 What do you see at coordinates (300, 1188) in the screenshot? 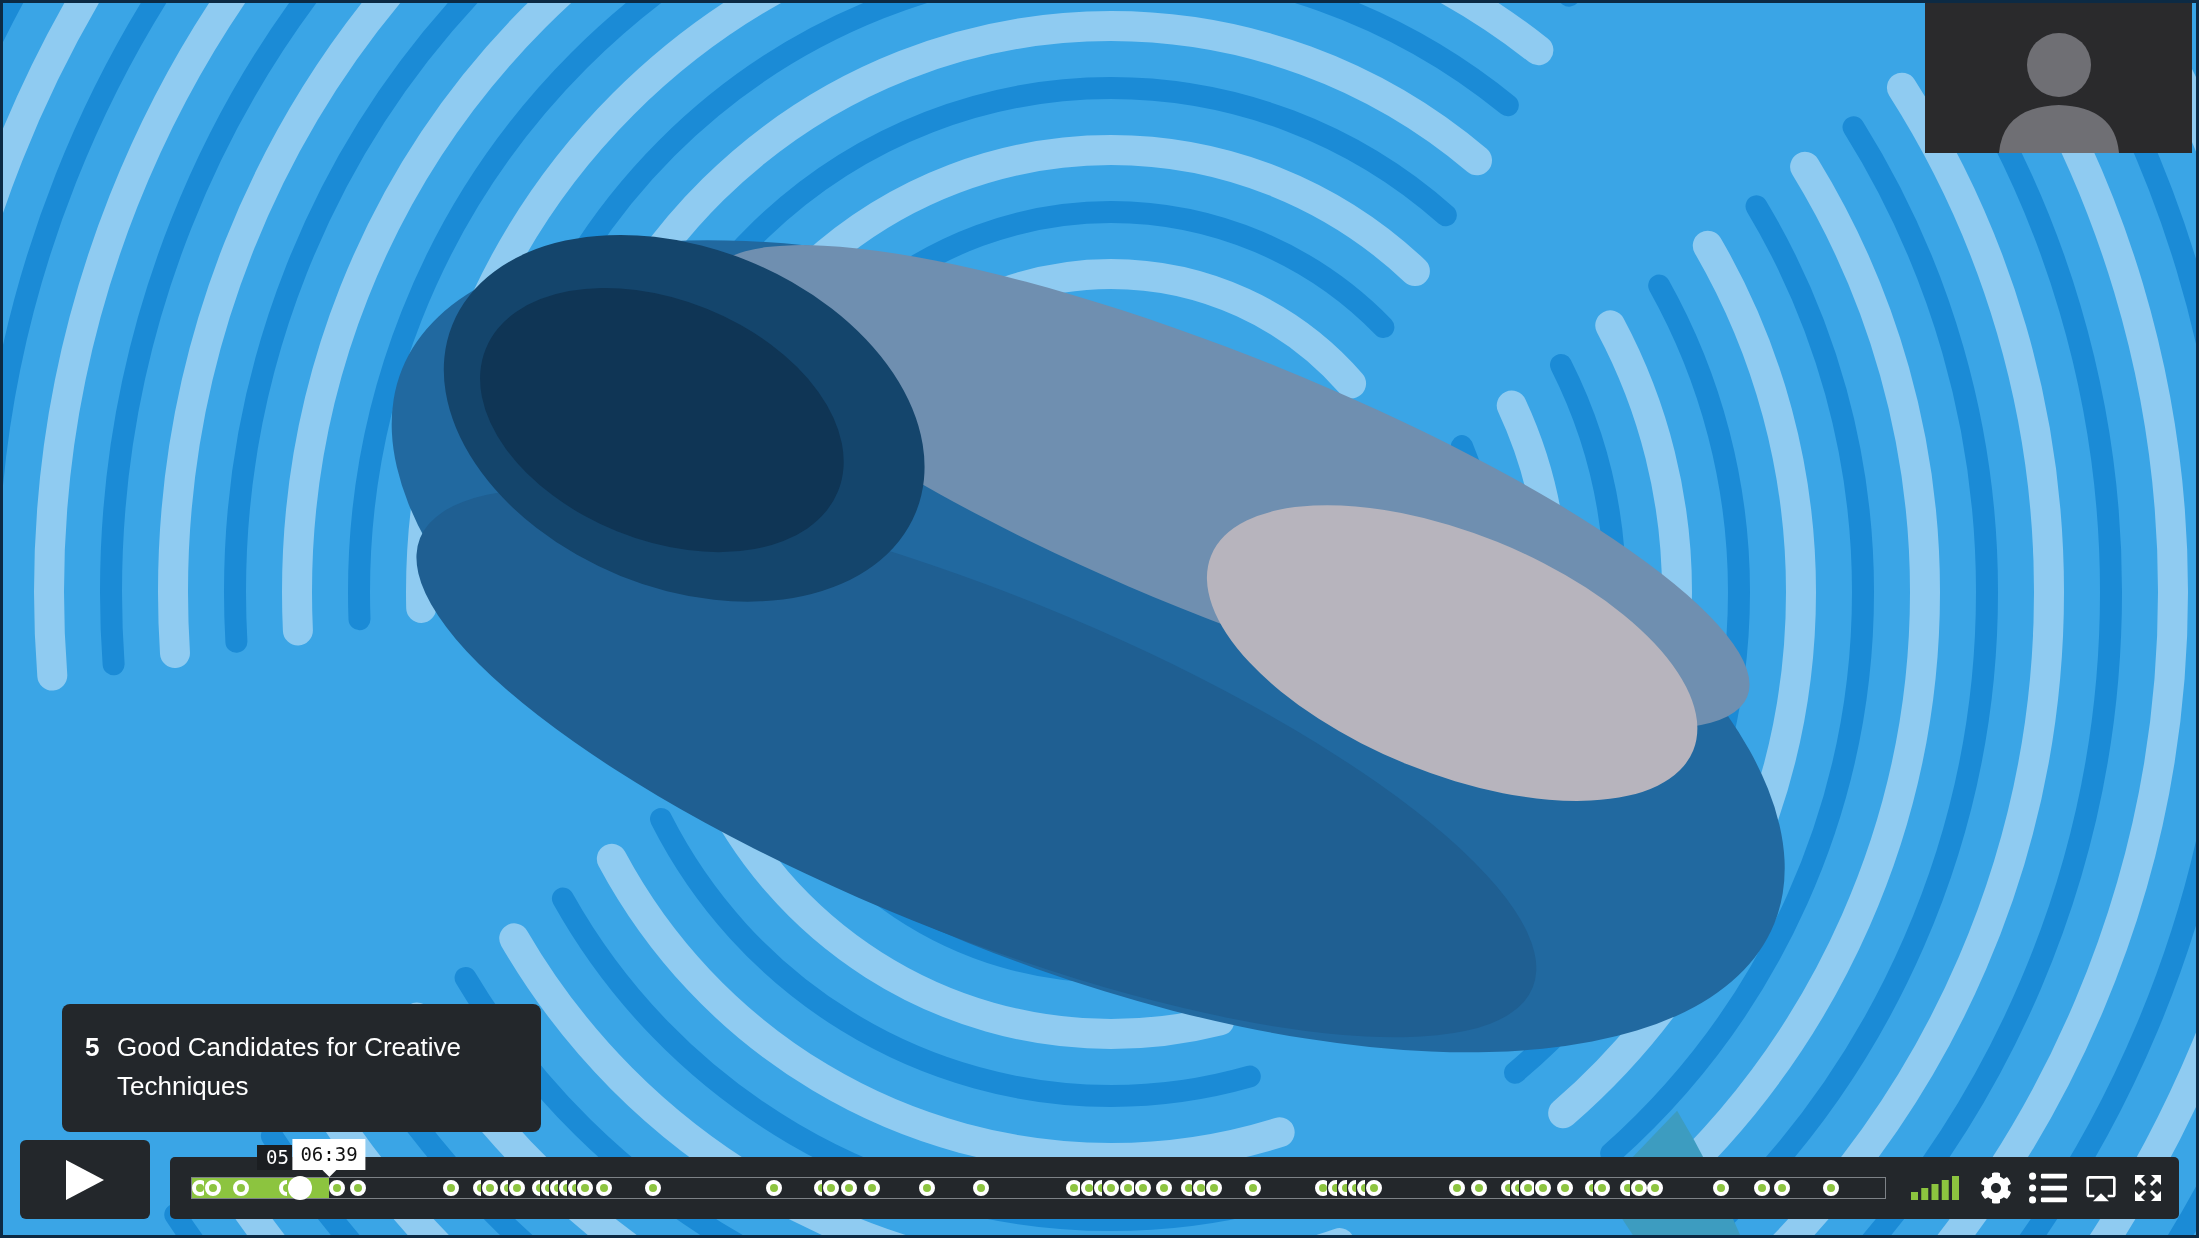
I see `playhead-handle` at bounding box center [300, 1188].